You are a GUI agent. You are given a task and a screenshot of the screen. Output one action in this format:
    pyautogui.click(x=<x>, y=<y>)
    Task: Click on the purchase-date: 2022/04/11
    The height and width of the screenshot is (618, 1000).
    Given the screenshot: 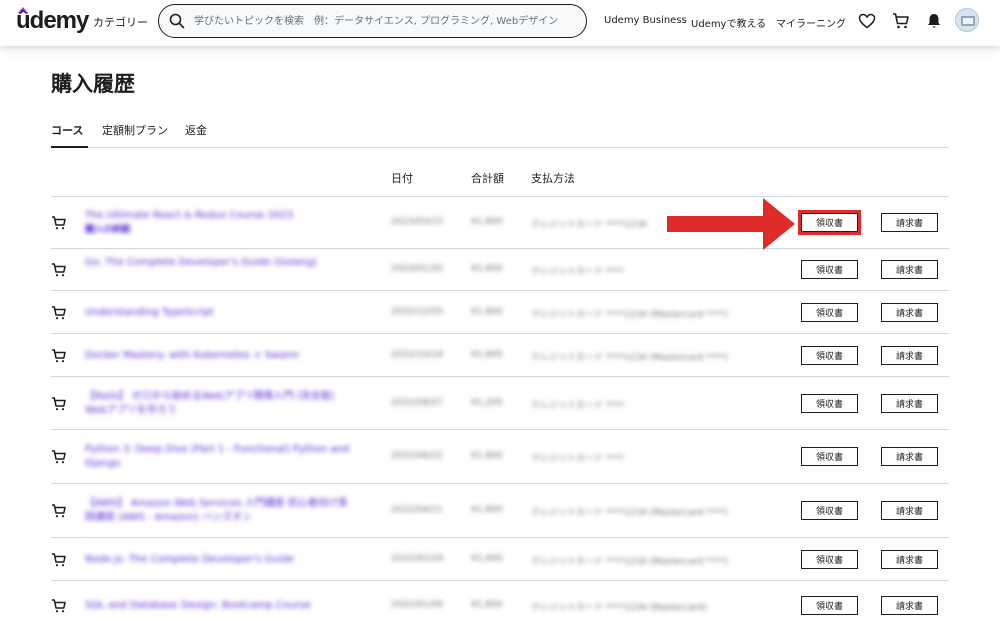 What is the action you would take?
    pyautogui.click(x=417, y=510)
    